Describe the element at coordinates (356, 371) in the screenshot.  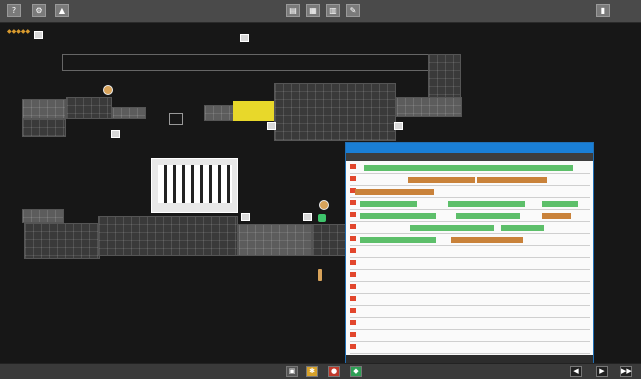
I see `play-button: ◆` at that location.